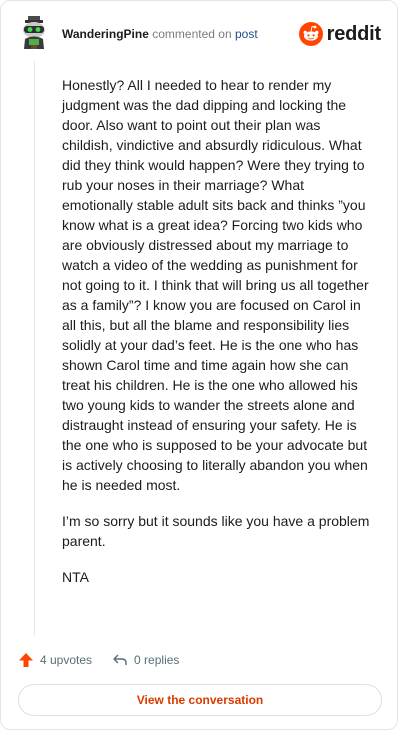  I want to click on reddit-logo: reddit, so click(340, 34).